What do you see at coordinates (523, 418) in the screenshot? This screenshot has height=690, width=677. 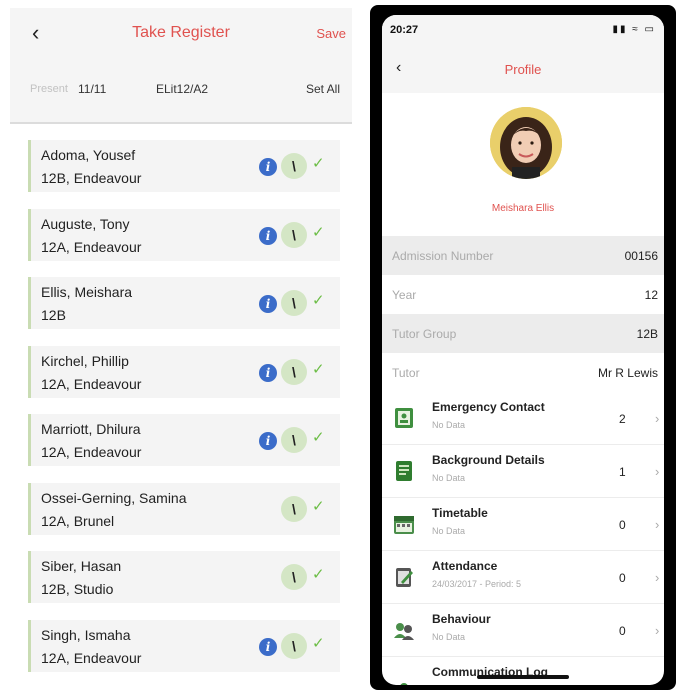 I see `section-row: Emergency Contact No Data 2 ›` at bounding box center [523, 418].